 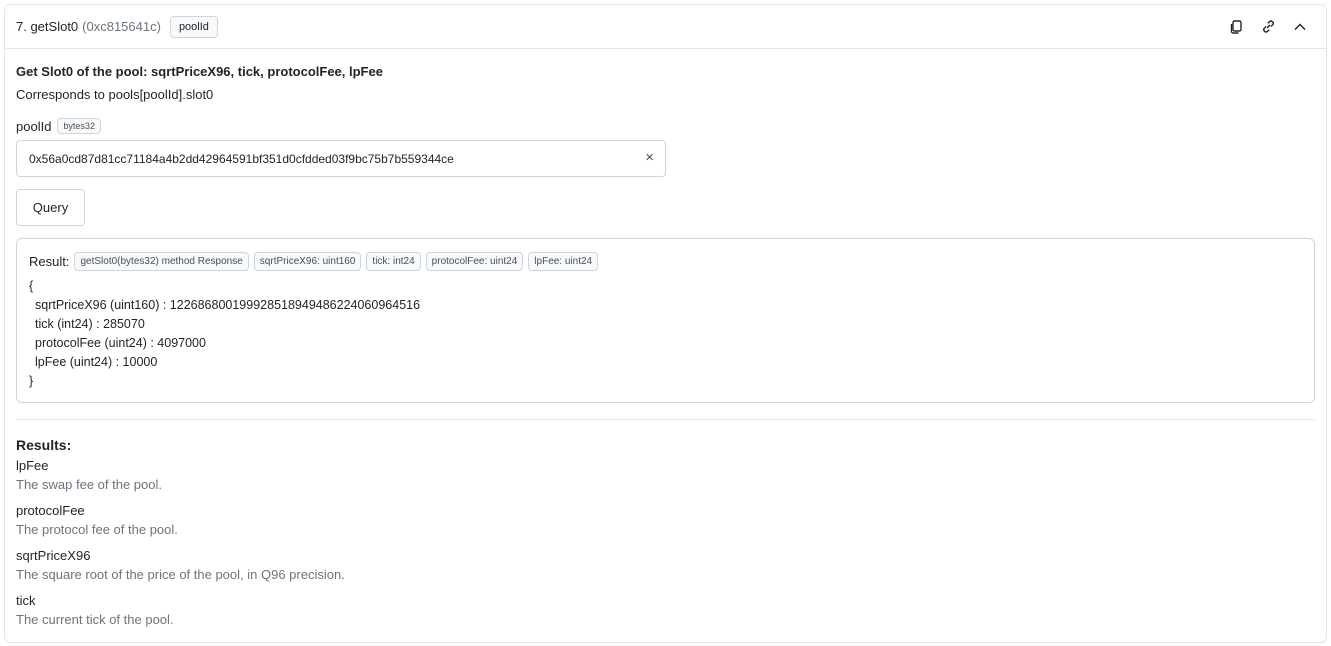 I want to click on clear-icon: ×, so click(x=649, y=157).